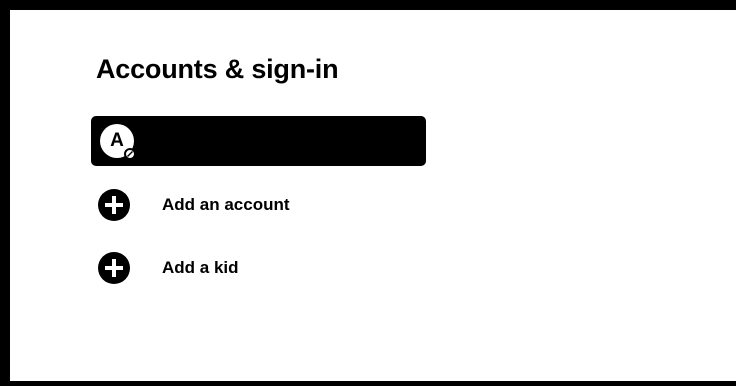 This screenshot has height=386, width=736. What do you see at coordinates (118, 142) in the screenshot?
I see `avatar: A` at bounding box center [118, 142].